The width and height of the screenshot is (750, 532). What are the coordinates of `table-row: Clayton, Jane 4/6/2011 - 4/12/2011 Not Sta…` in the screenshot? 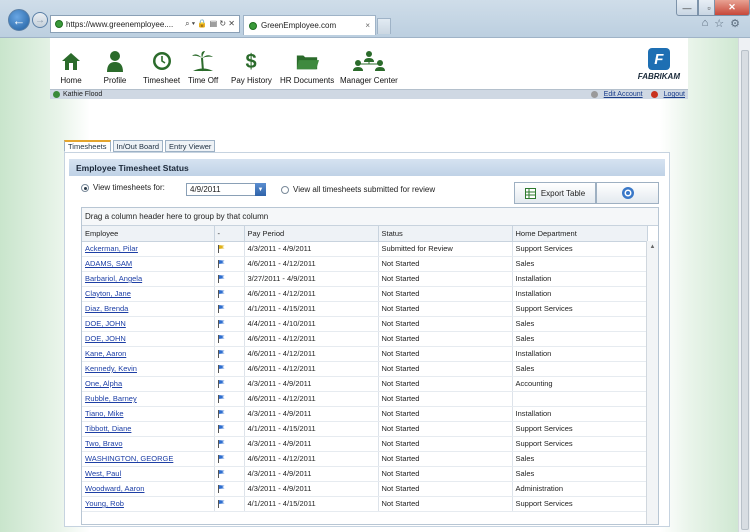 It's located at (365, 294).